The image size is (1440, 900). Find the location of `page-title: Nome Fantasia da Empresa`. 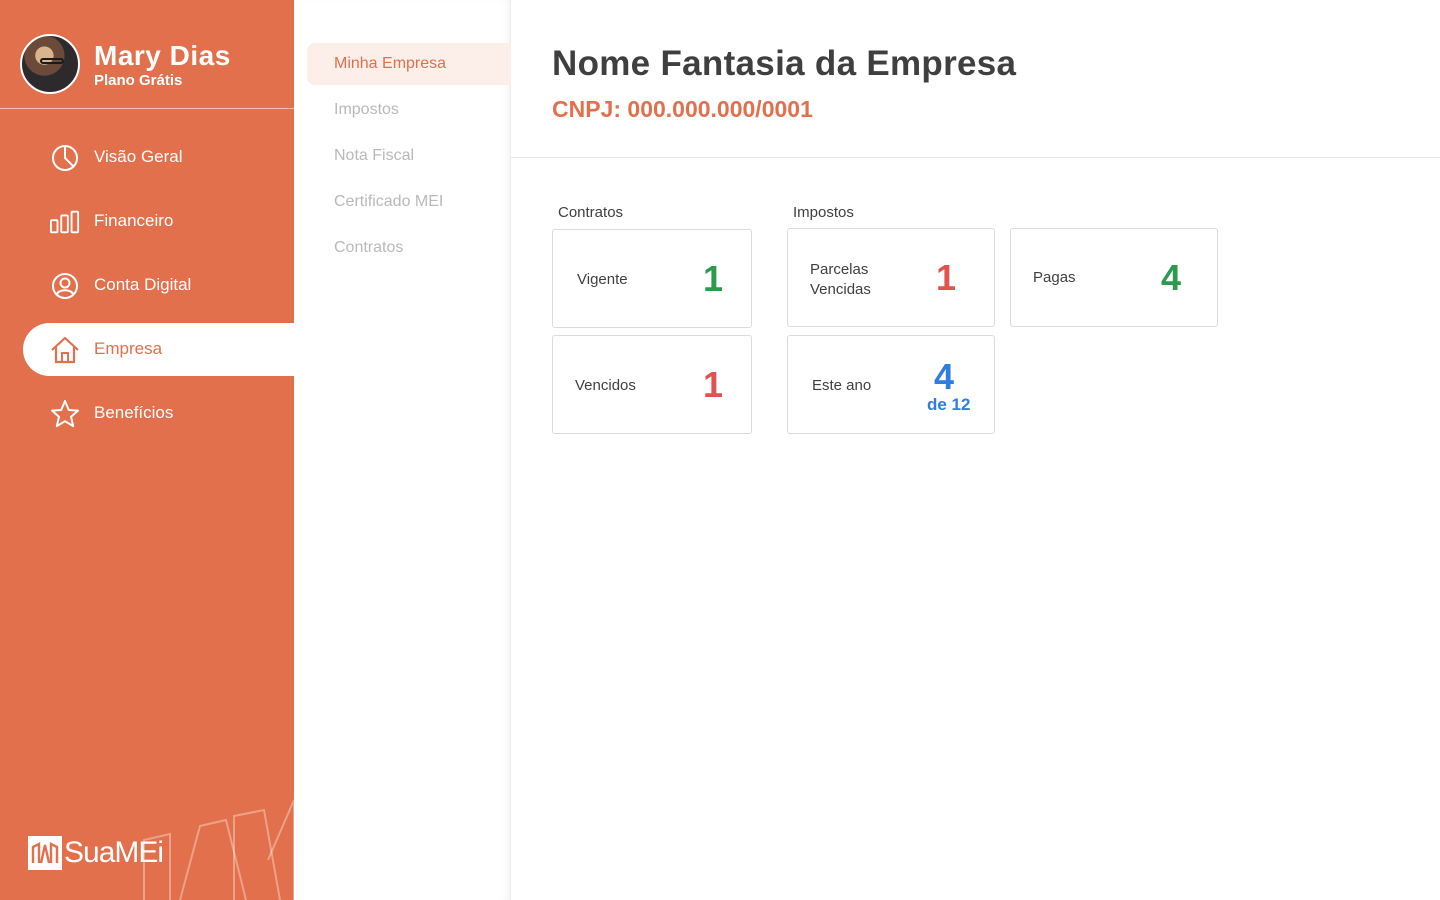

page-title: Nome Fantasia da Empresa is located at coordinates (784, 63).